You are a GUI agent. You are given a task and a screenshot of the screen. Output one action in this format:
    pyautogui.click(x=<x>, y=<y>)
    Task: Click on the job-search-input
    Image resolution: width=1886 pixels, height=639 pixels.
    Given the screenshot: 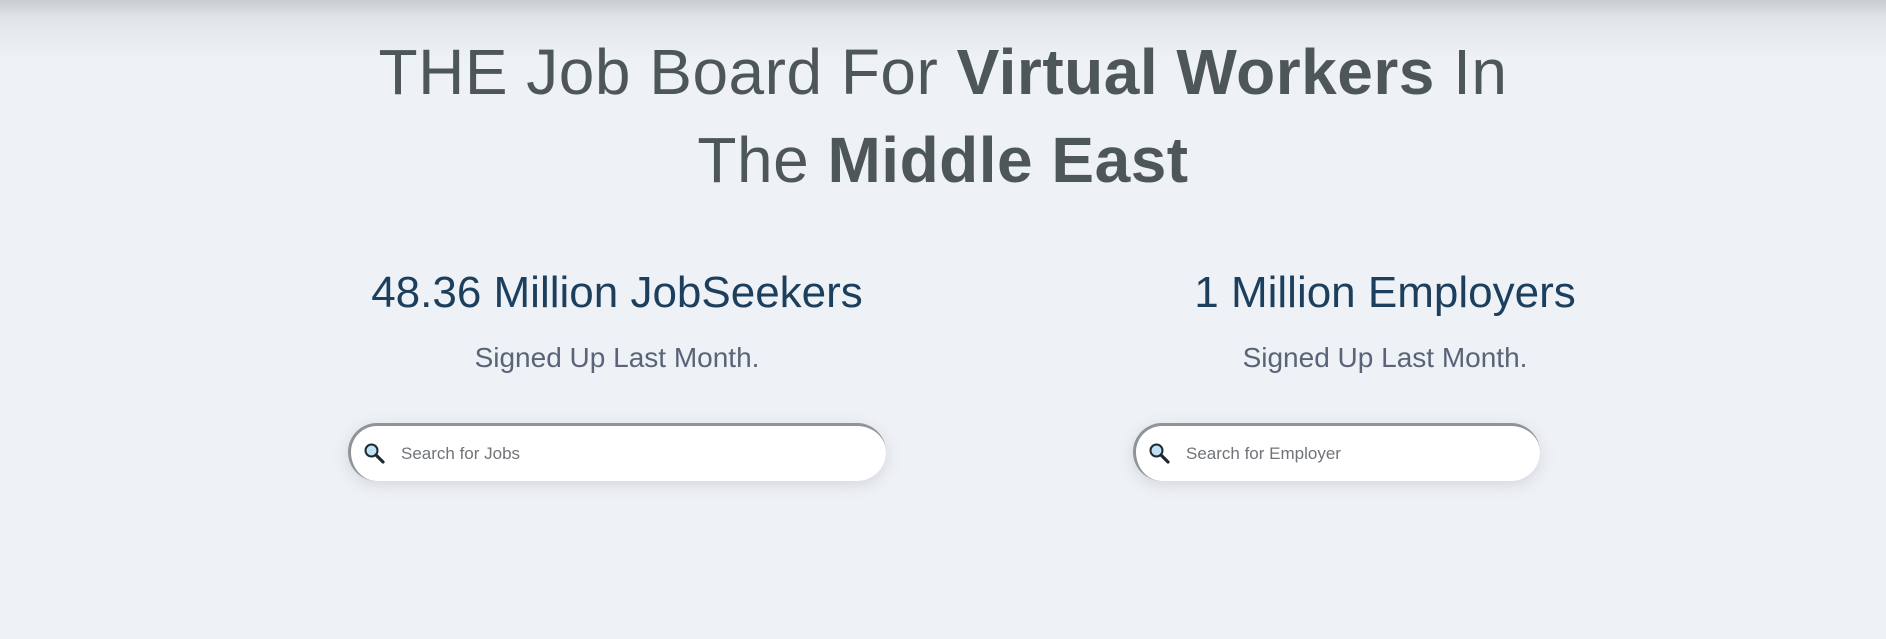 What is the action you would take?
    pyautogui.click(x=633, y=454)
    